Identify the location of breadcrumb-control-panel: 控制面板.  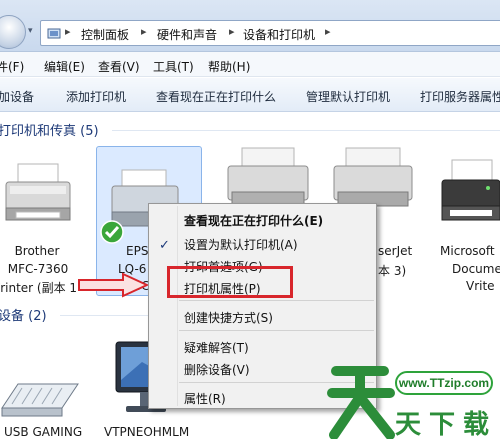
(105, 34).